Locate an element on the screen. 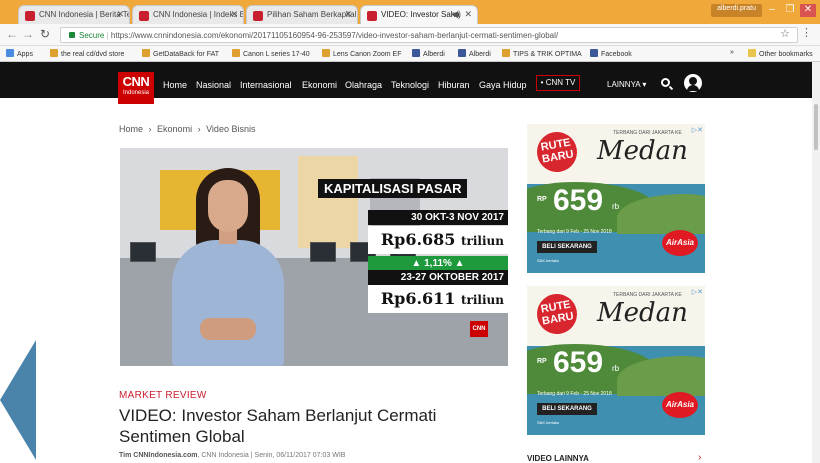 This screenshot has height=463, width=820. forward-arrow-icon: → is located at coordinates (28, 34).